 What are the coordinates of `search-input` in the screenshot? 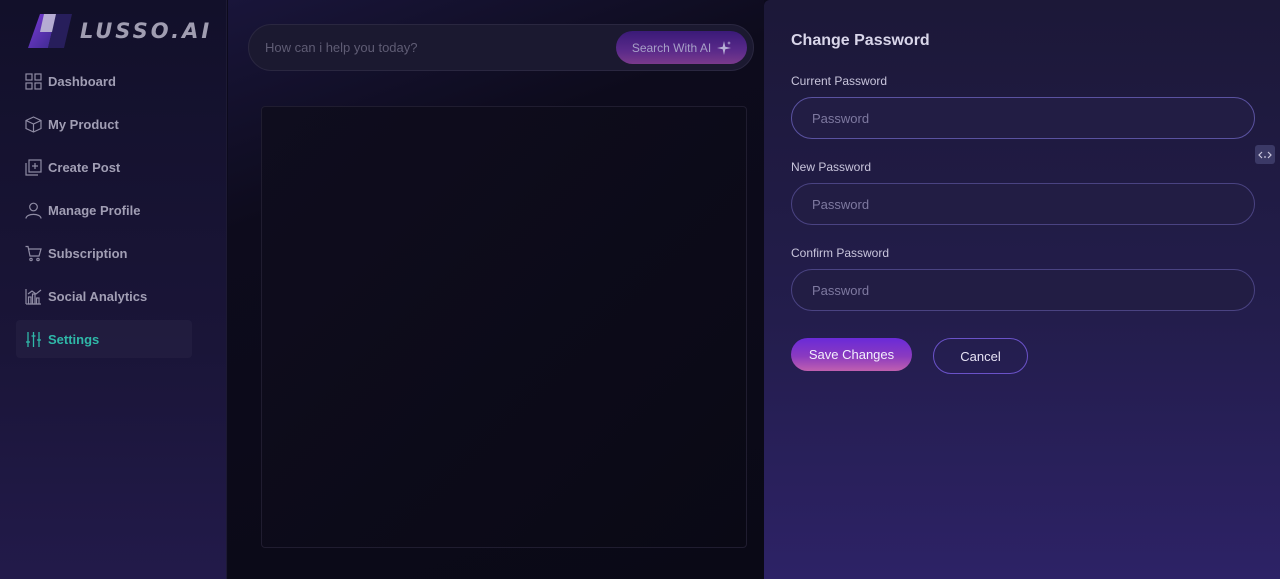 It's located at (435, 47).